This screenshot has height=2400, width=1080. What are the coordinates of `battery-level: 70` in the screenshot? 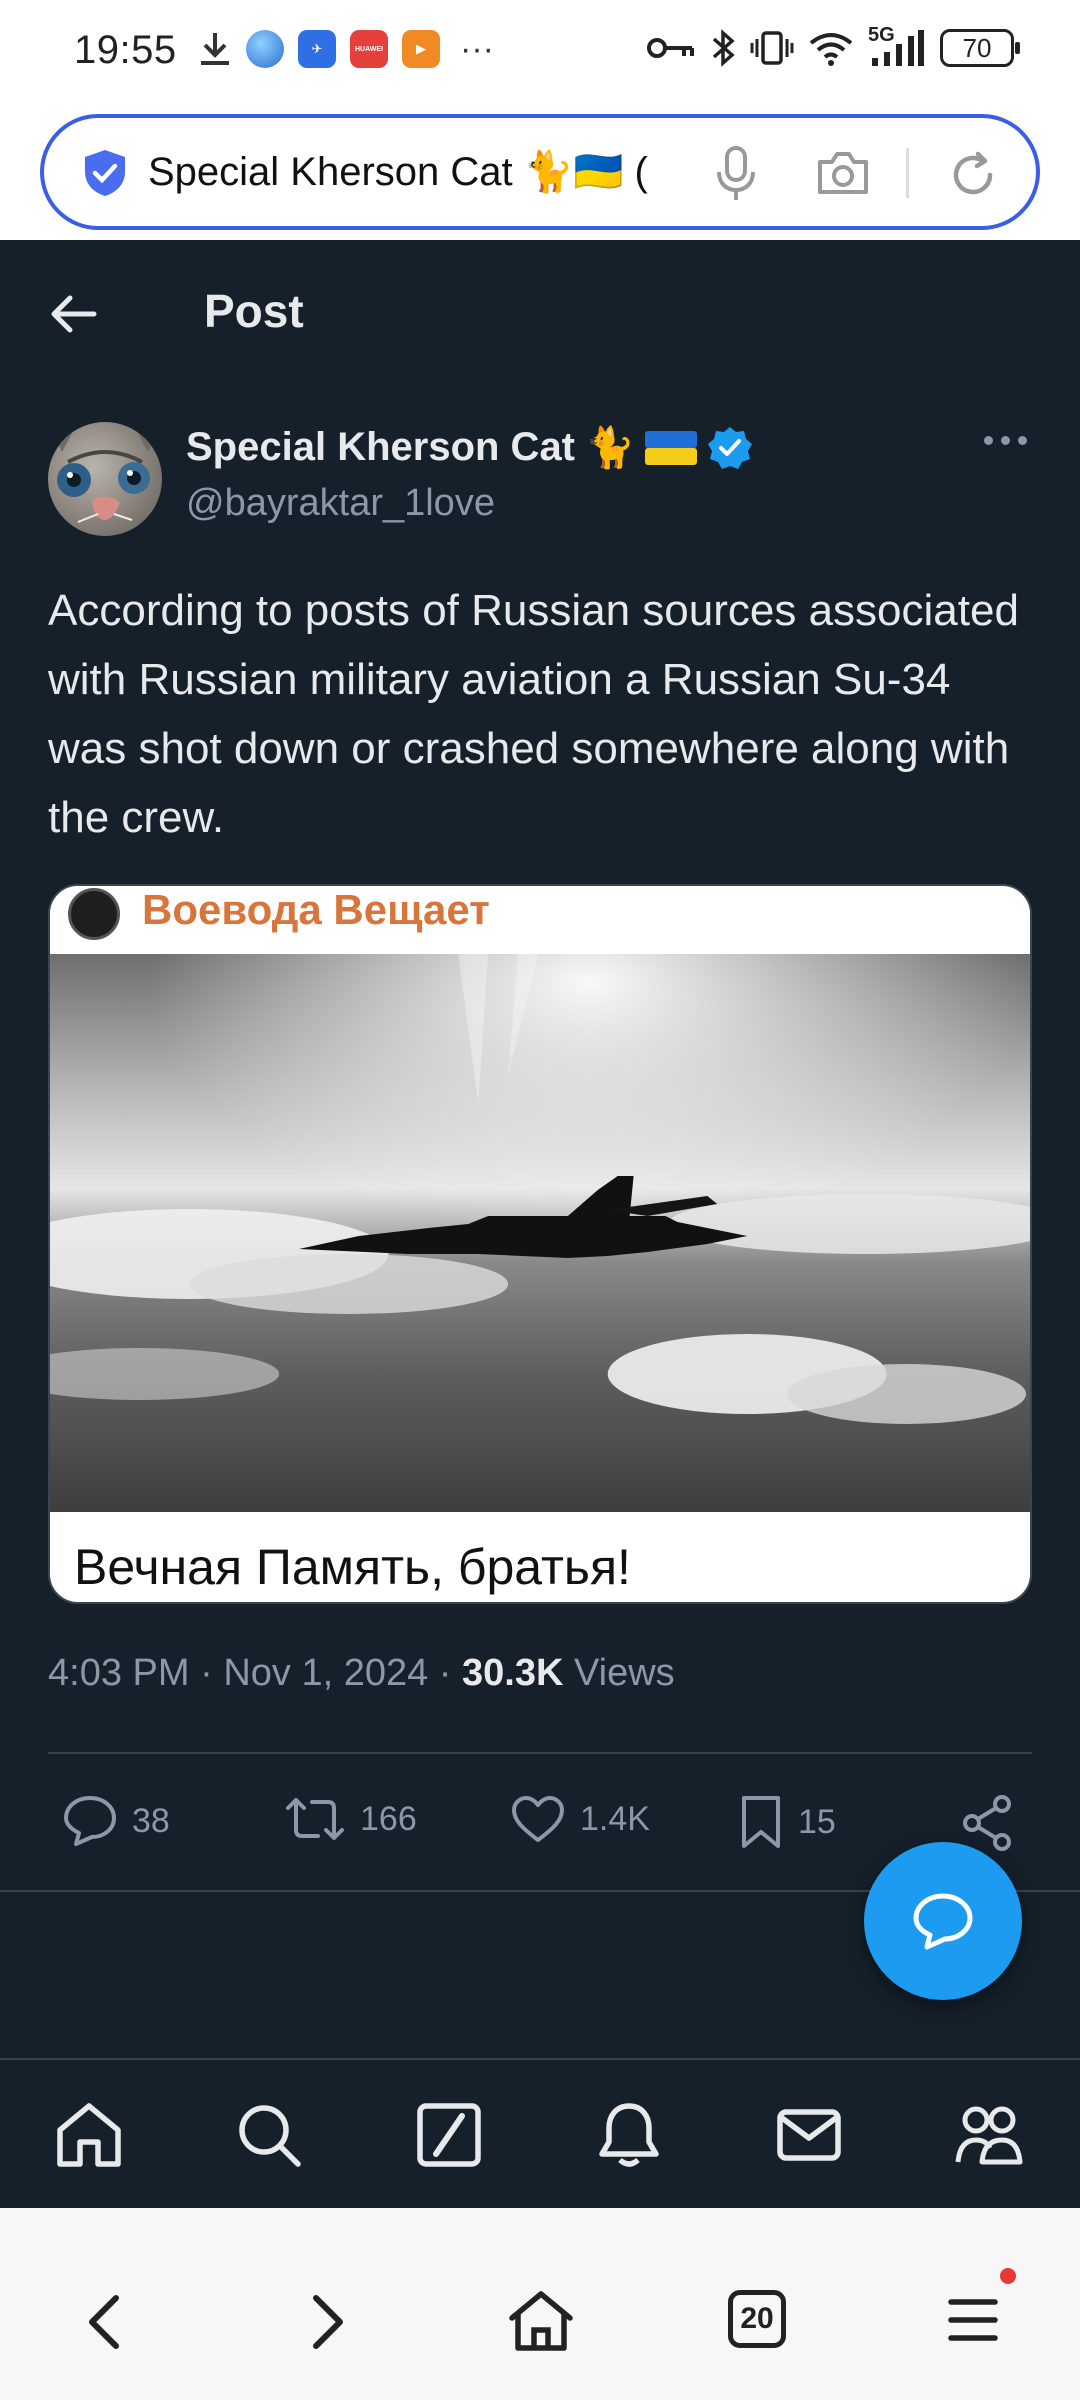 It's located at (977, 47).